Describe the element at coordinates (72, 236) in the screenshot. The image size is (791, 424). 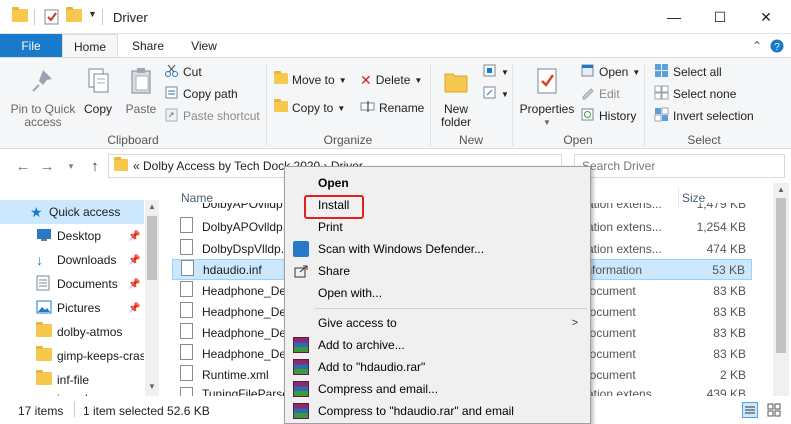
I see `nav-item-desktop: Desktop 📌` at that location.